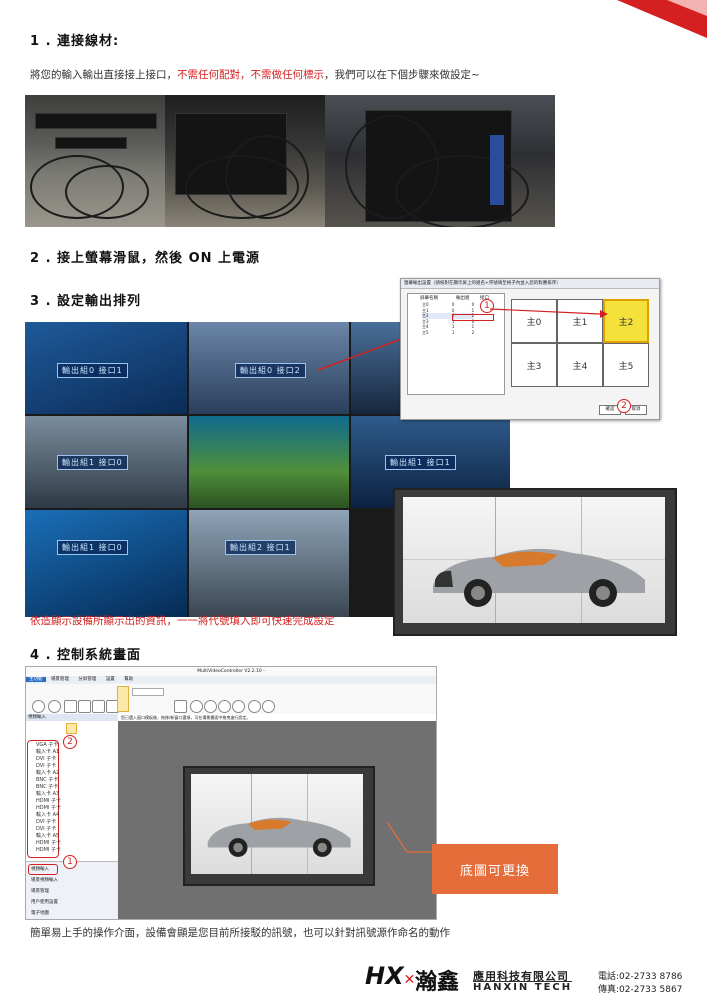  I want to click on font-select, so click(148, 692).